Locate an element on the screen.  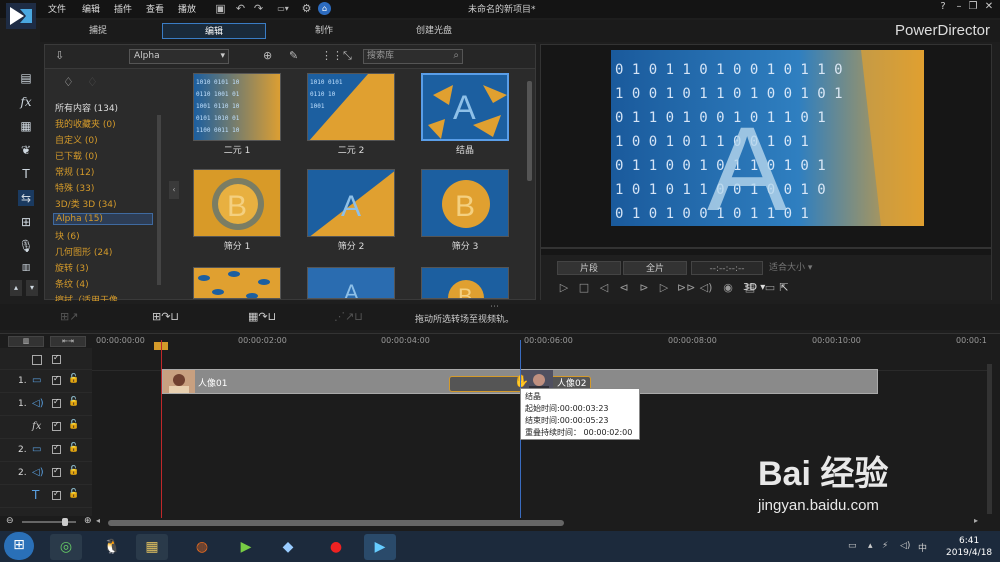
category-favorites: 我的收藏夹 (0) is located at coordinates (85, 123).